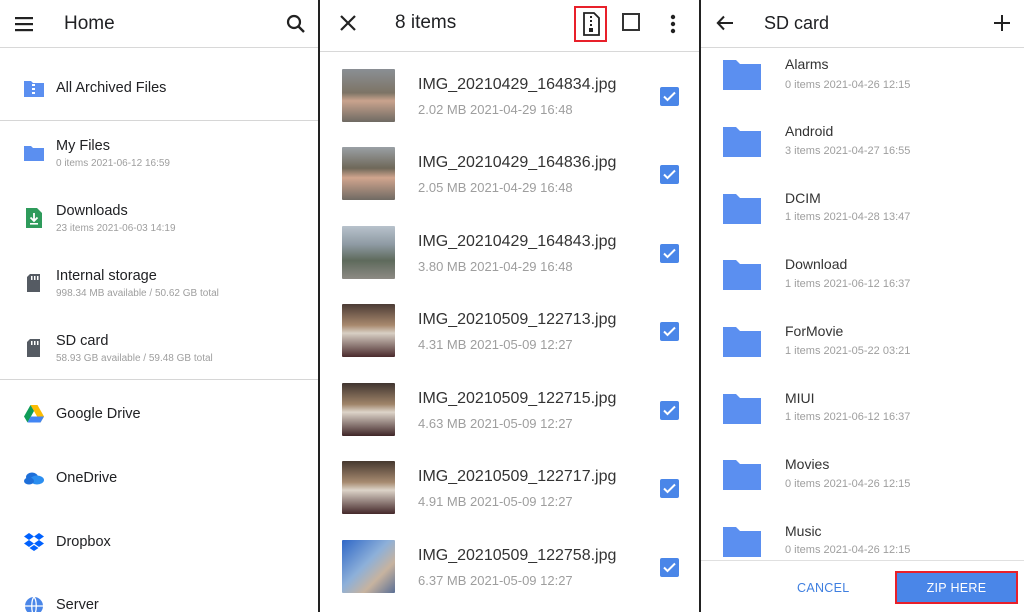 This screenshot has height=612, width=1024. I want to click on nav-item-subtitle: 998.34 MB available / 50.62 GB total, so click(137, 293).